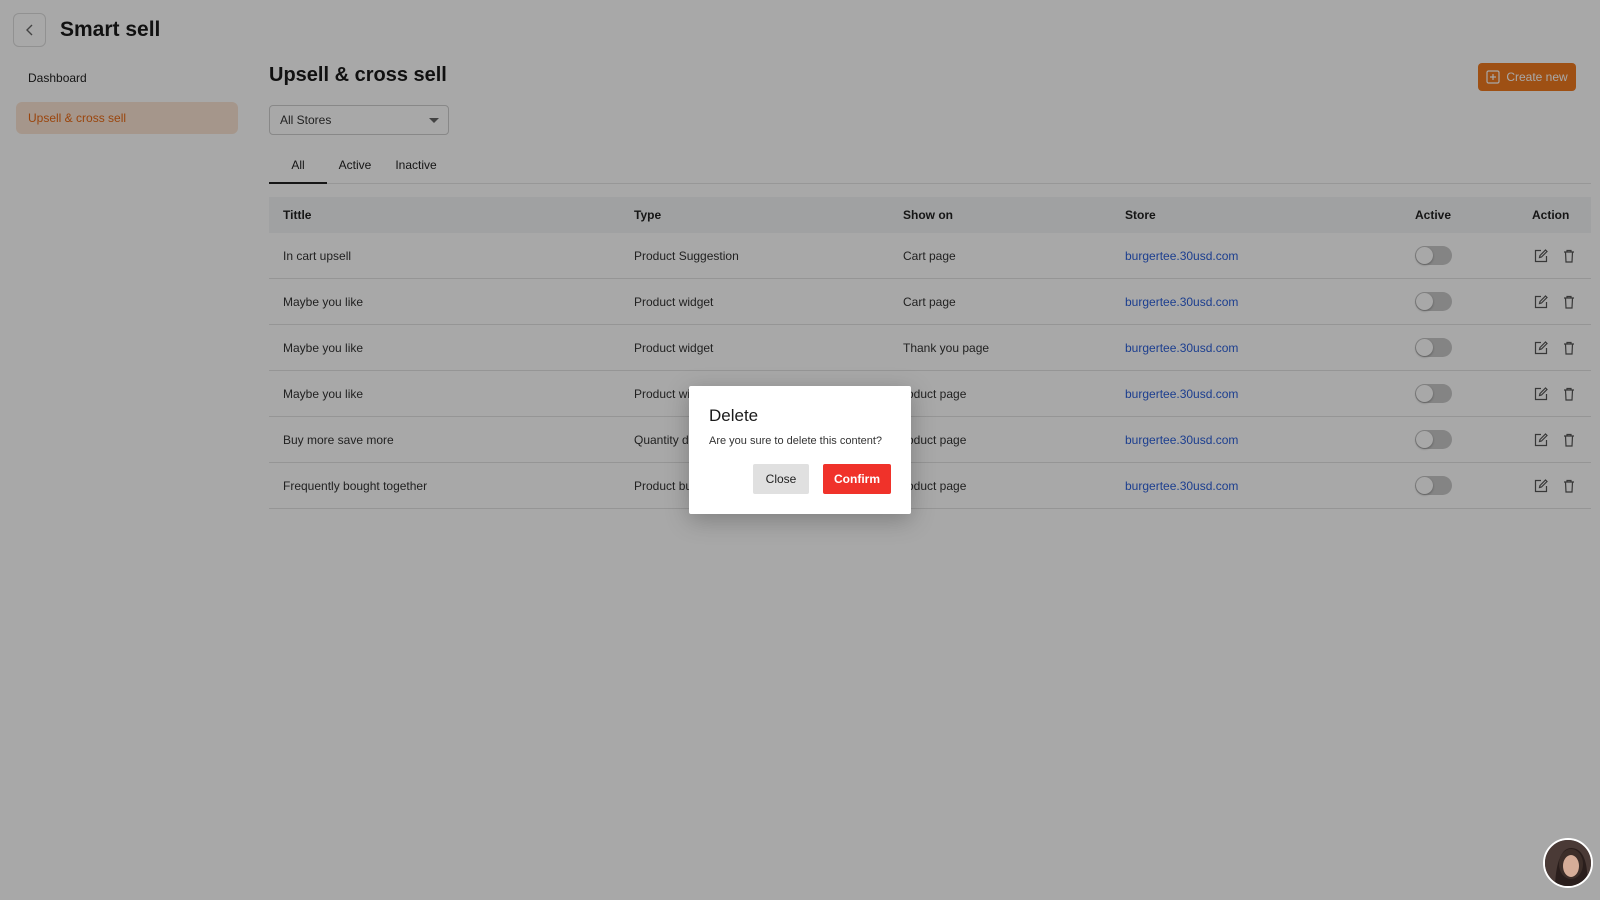 This screenshot has height=900, width=1600. What do you see at coordinates (1568, 863) in the screenshot?
I see `avatar` at bounding box center [1568, 863].